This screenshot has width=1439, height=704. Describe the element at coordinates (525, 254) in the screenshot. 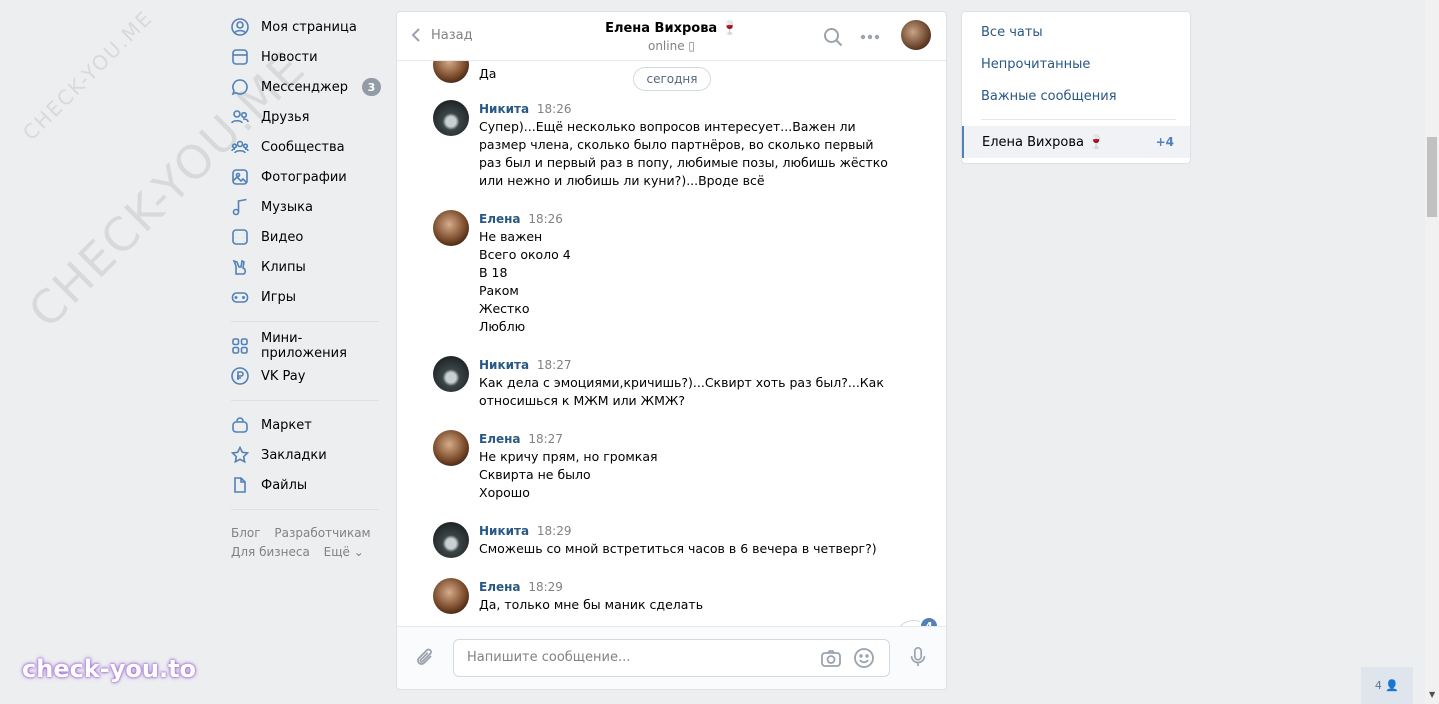

I see `message-line: Всего около 4` at that location.